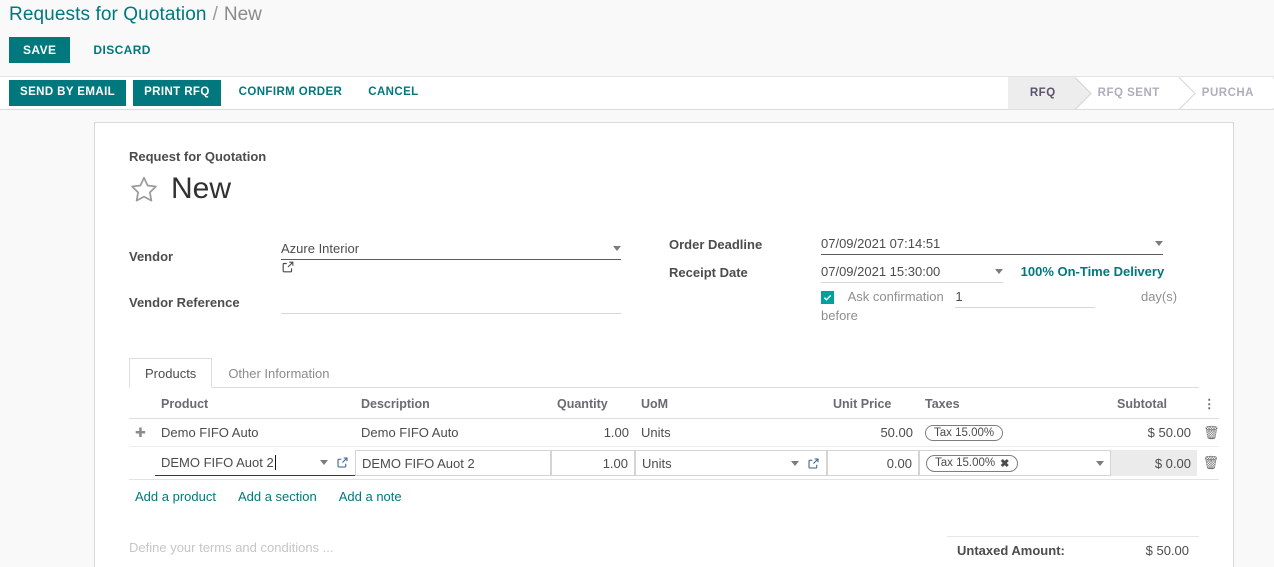 This screenshot has width=1274, height=567. I want to click on vendor-value-cell: Azure Interior, so click(475, 256).